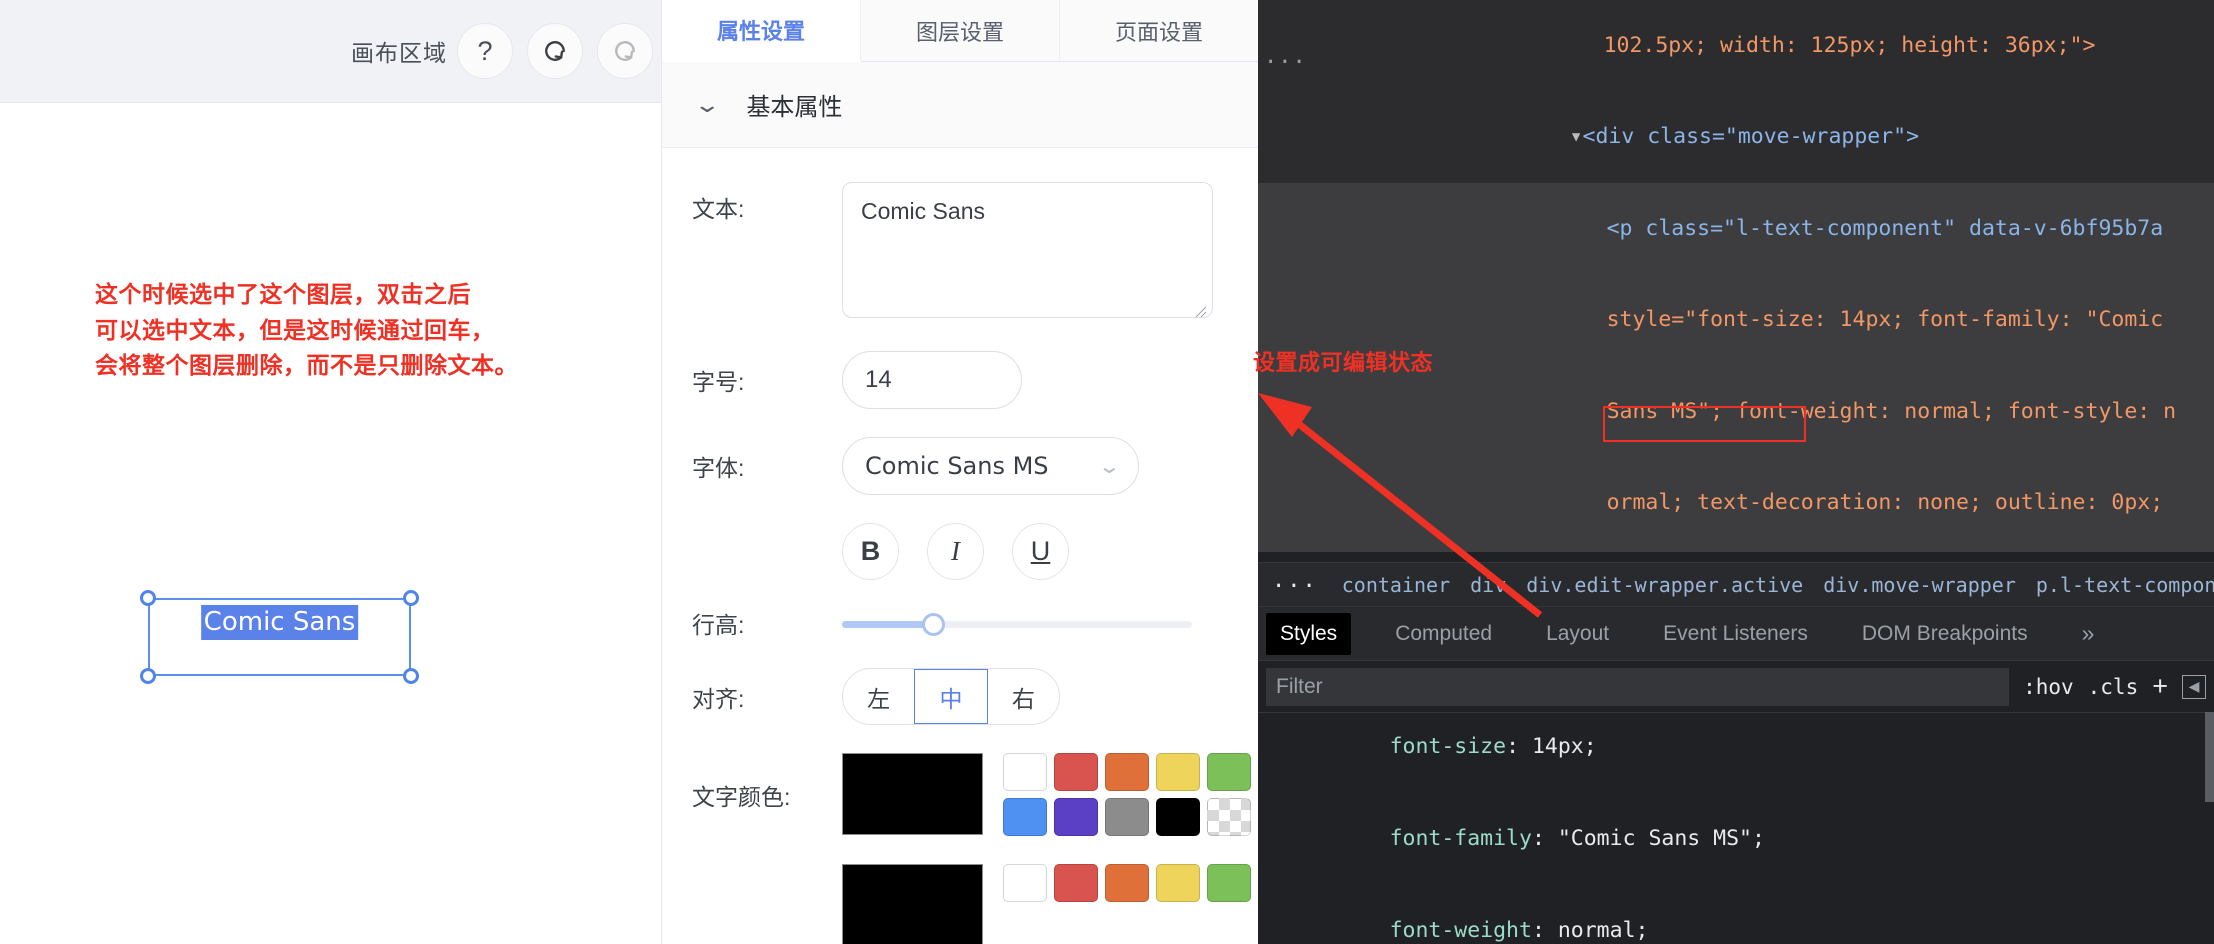 This screenshot has width=2214, height=944. Describe the element at coordinates (718, 209) in the screenshot. I see `label-text: 文本:` at that location.